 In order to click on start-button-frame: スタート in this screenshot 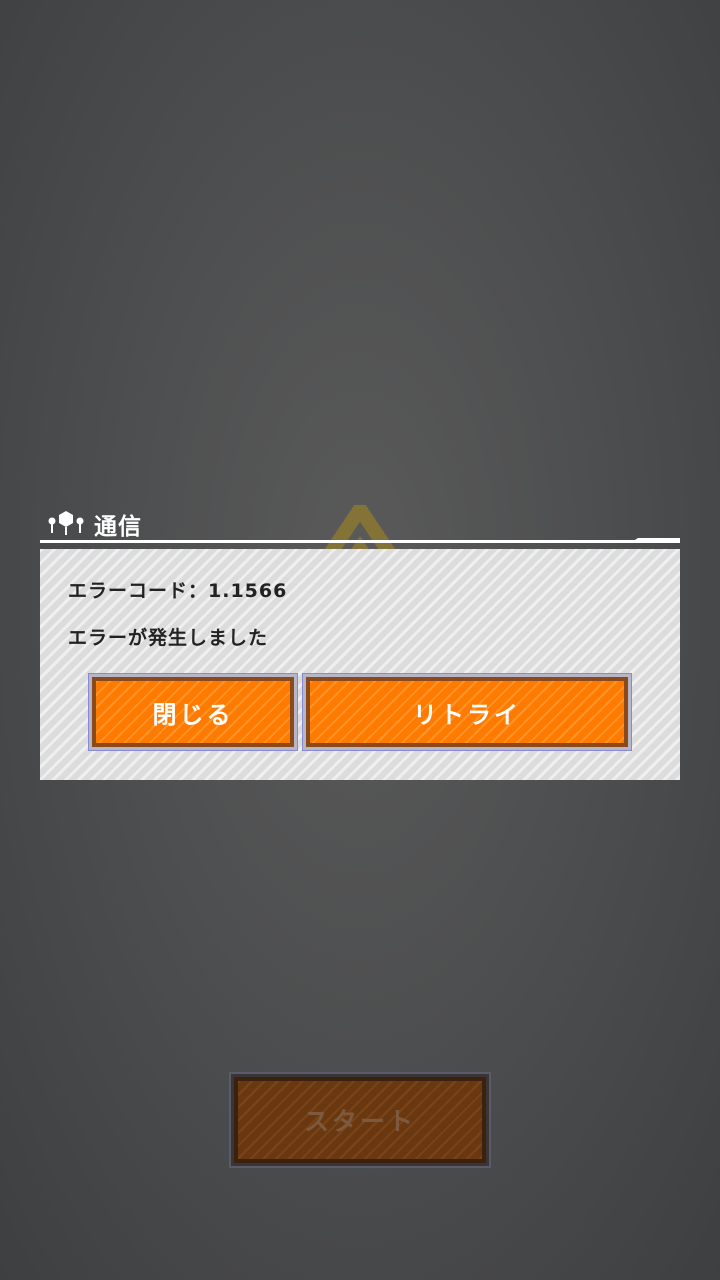, I will do `click(360, 1120)`.